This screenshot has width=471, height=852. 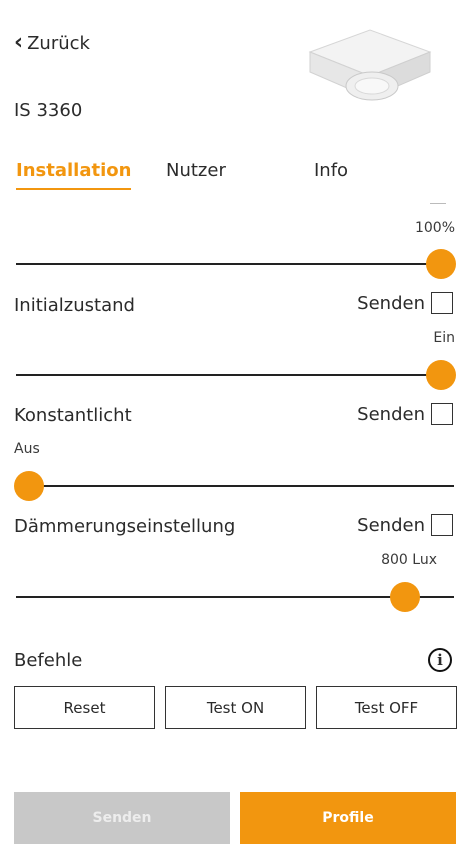 I want to click on konstantlicht-slider-track, so click(x=242, y=486).